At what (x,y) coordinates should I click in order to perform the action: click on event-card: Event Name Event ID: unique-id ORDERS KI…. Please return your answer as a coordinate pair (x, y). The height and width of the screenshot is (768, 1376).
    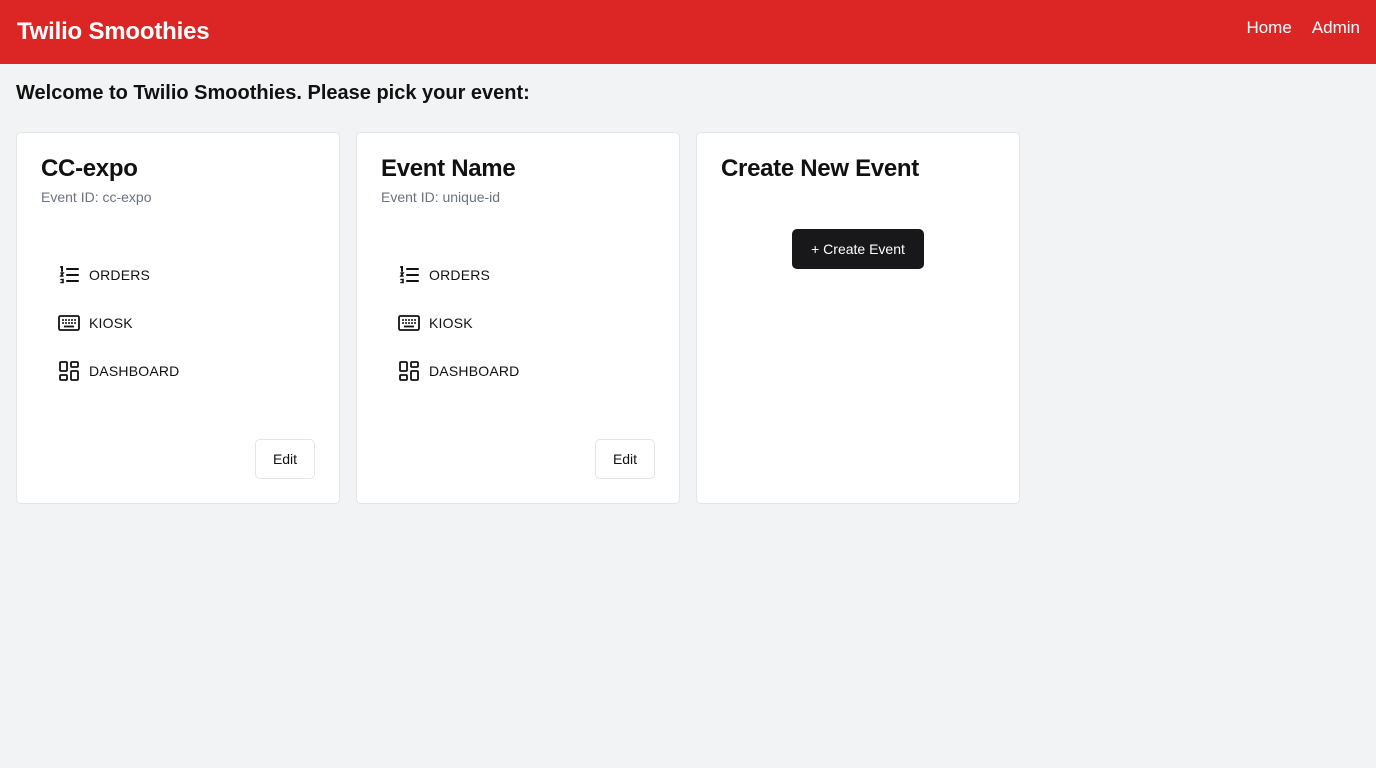
    Looking at the image, I should click on (518, 318).